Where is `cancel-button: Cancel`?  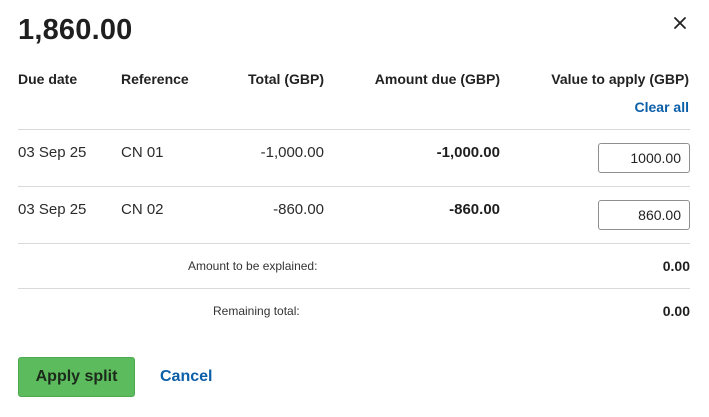
cancel-button: Cancel is located at coordinates (186, 377).